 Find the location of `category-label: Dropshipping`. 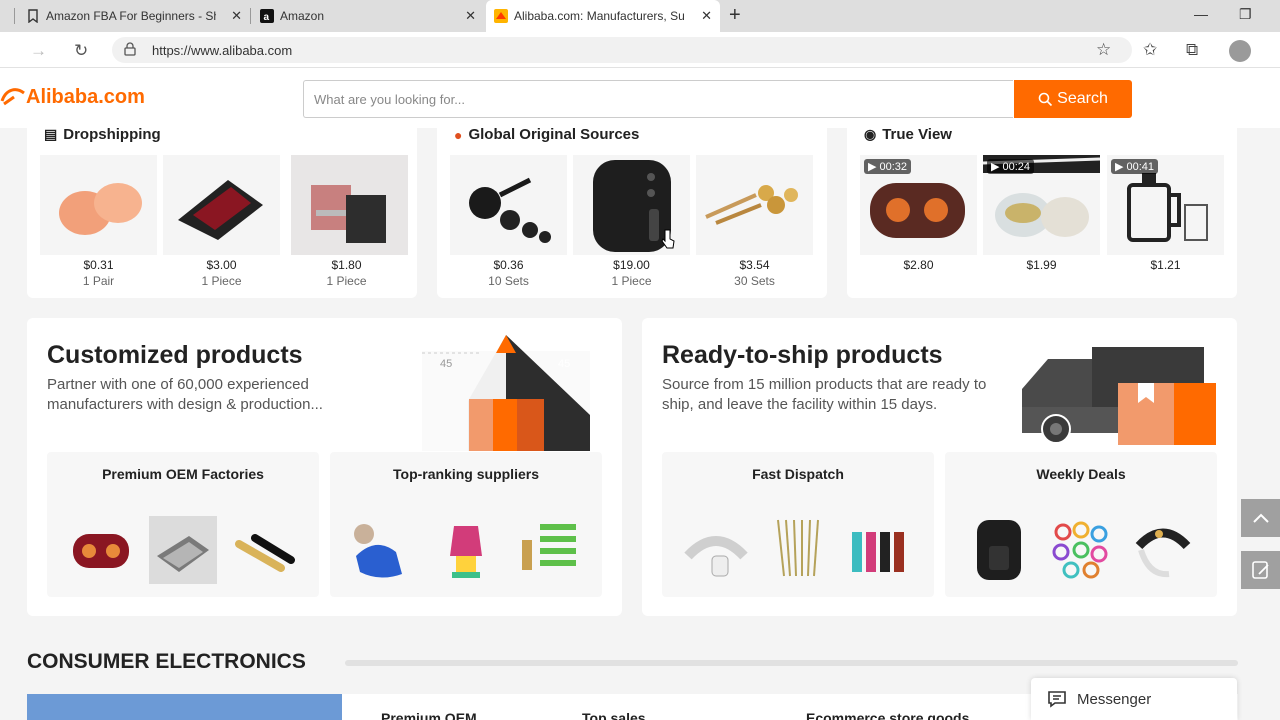

category-label: Dropshipping is located at coordinates (112, 134).